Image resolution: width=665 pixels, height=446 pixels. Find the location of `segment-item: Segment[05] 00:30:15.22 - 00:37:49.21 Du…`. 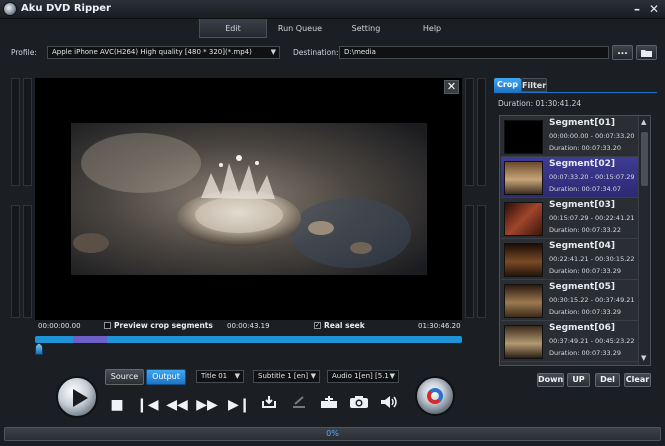

segment-item: Segment[05] 00:30:15.22 - 00:37:49.21 Du… is located at coordinates (569, 300).